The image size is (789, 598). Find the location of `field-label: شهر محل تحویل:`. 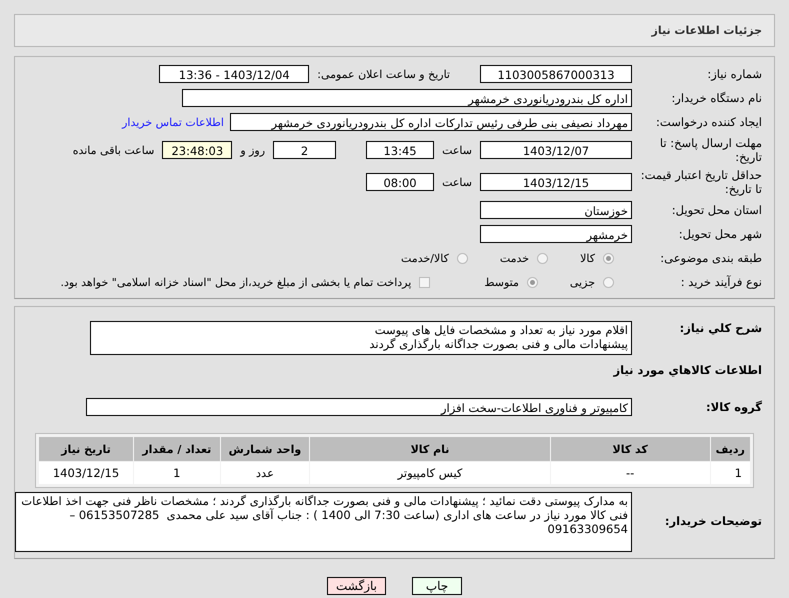

field-label: شهر محل تحویل: is located at coordinates (720, 234).